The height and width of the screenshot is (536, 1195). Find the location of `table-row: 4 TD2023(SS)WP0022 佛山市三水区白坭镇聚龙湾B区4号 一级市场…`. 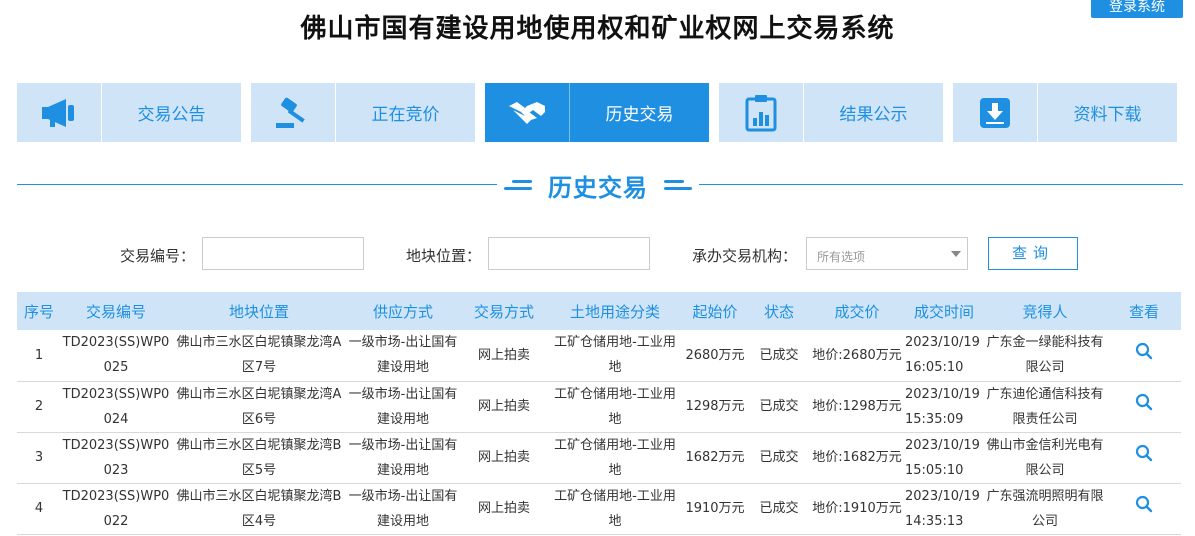

table-row: 4 TD2023(SS)WP0022 佛山市三水区白坭镇聚龙湾B区4号 一级市场… is located at coordinates (599, 508).